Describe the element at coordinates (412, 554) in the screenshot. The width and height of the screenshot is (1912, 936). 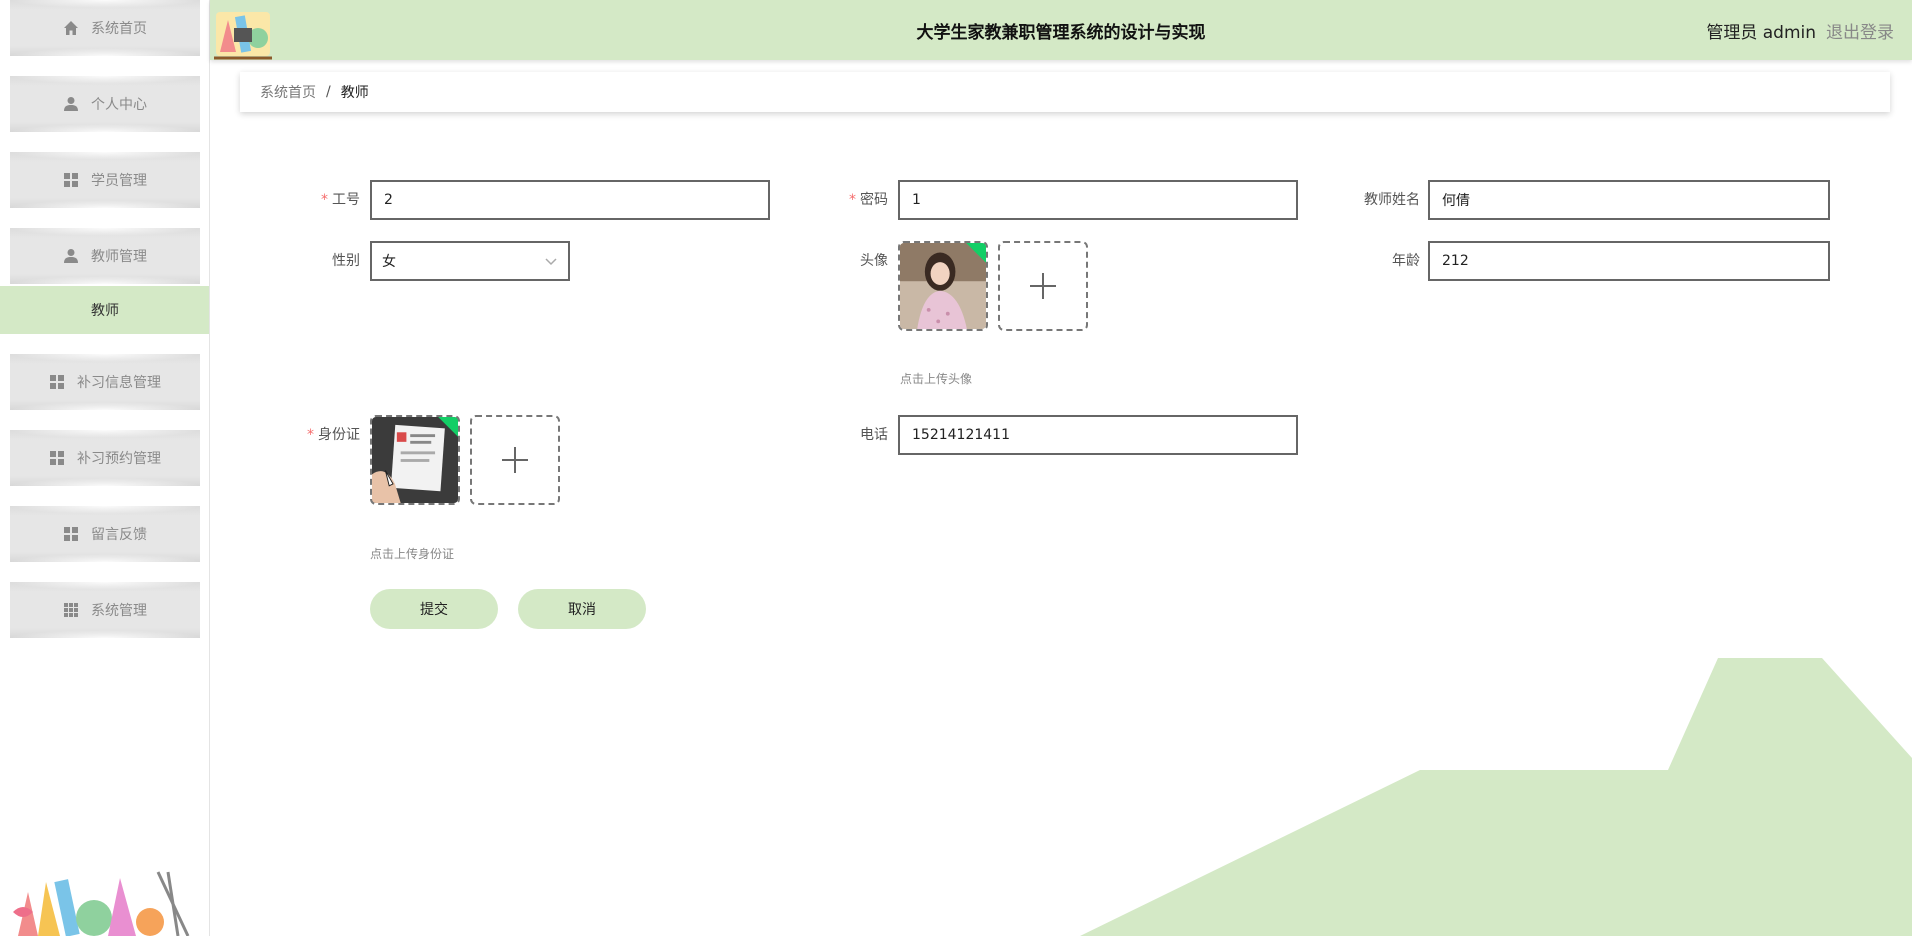
I see `id-card-upload-hint: 点击上传身份证` at that location.